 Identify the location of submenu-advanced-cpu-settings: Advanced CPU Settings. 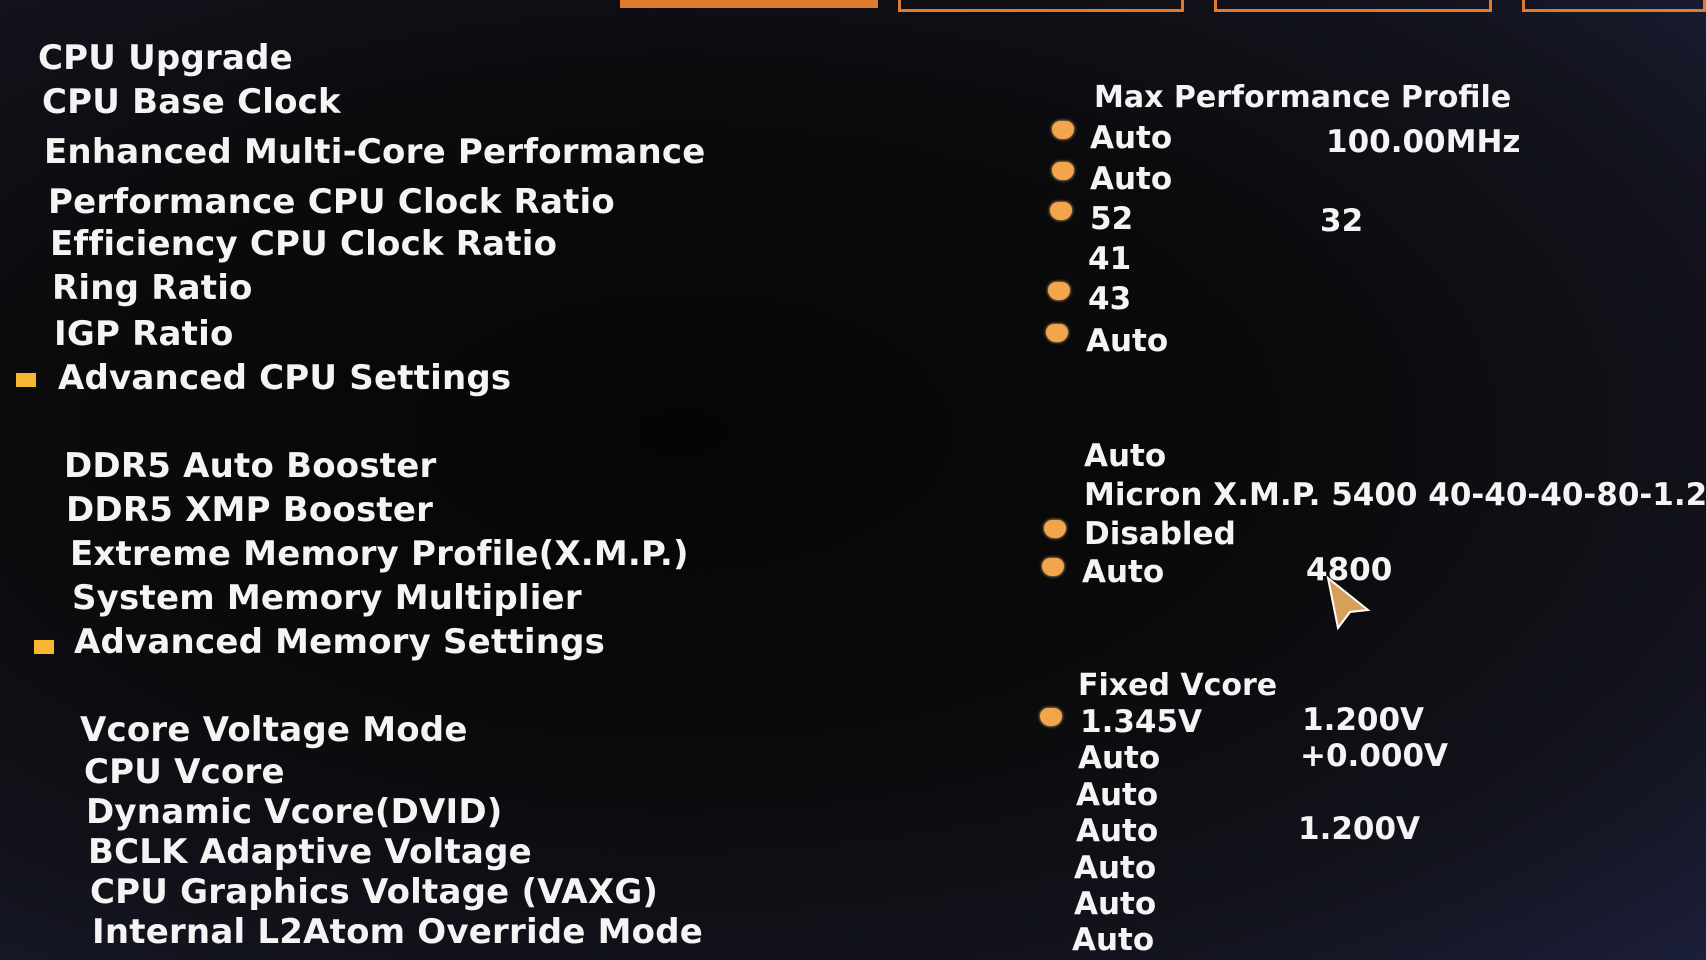
(284, 378).